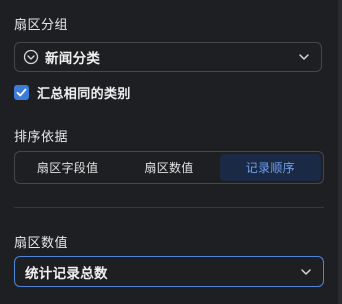 The image size is (342, 304). I want to click on sort-segmented-control: 扇区字段值 扇区数值 记录顺序, so click(169, 167).